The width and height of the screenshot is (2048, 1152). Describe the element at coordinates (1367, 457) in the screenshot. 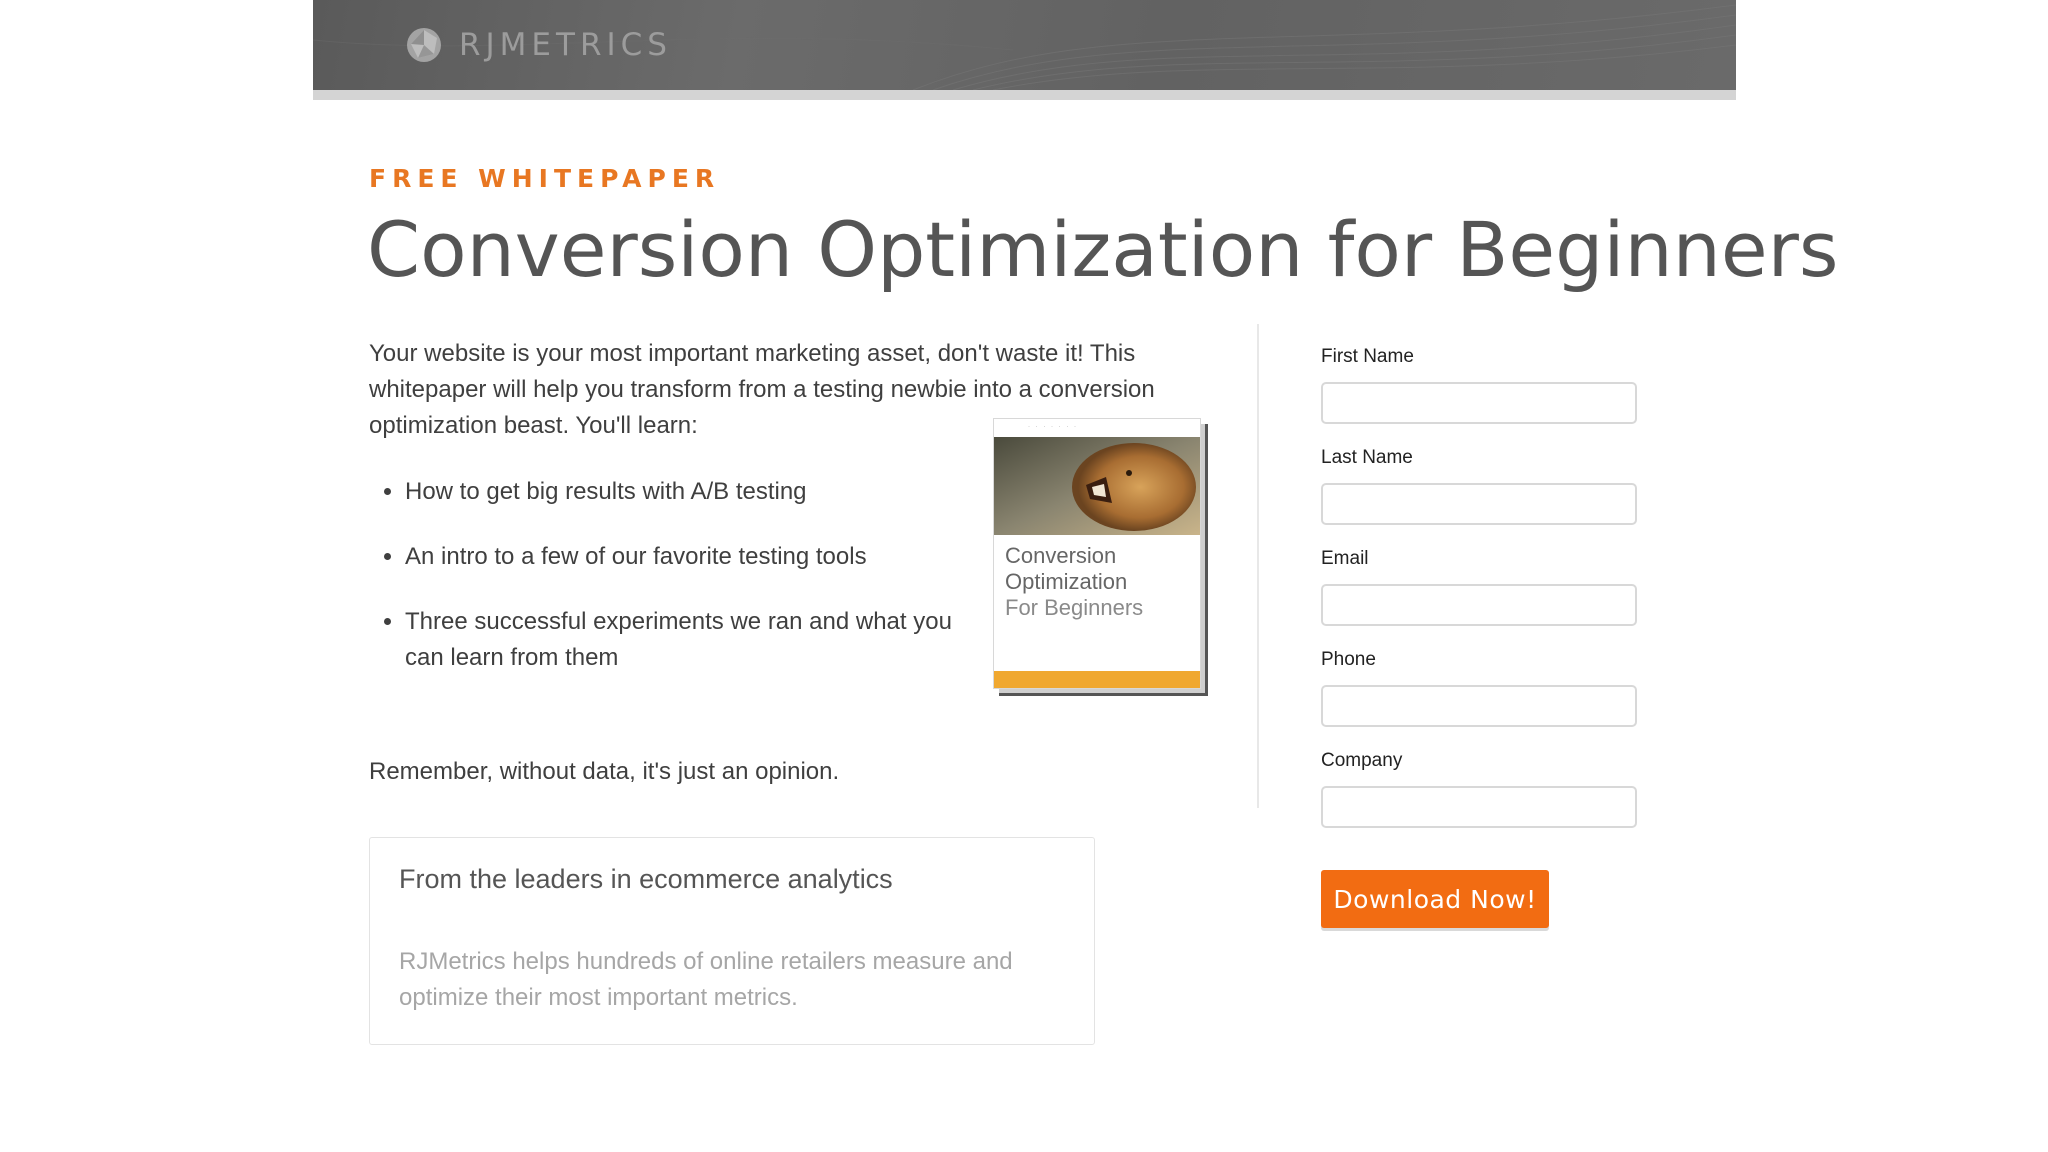

I see `last-name-label: Last Name` at that location.